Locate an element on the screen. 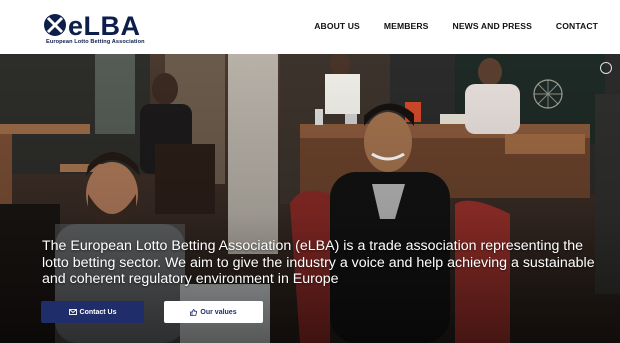  nav-about-us: ABOUT US is located at coordinates (337, 26).